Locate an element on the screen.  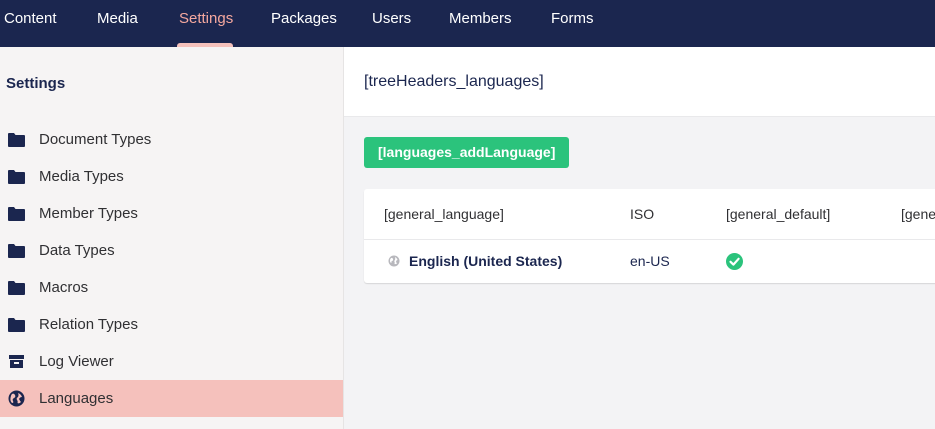
sidebar-item-label: Data Types is located at coordinates (77, 250).